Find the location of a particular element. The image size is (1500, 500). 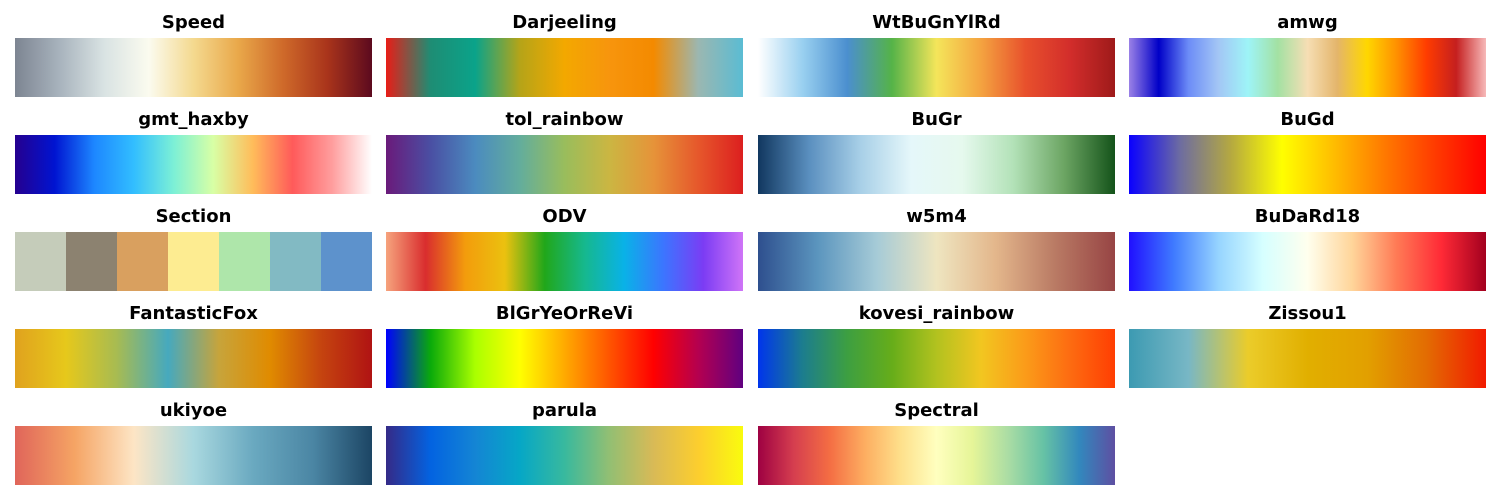

colormap-panel: Darjeeling is located at coordinates (564, 54).